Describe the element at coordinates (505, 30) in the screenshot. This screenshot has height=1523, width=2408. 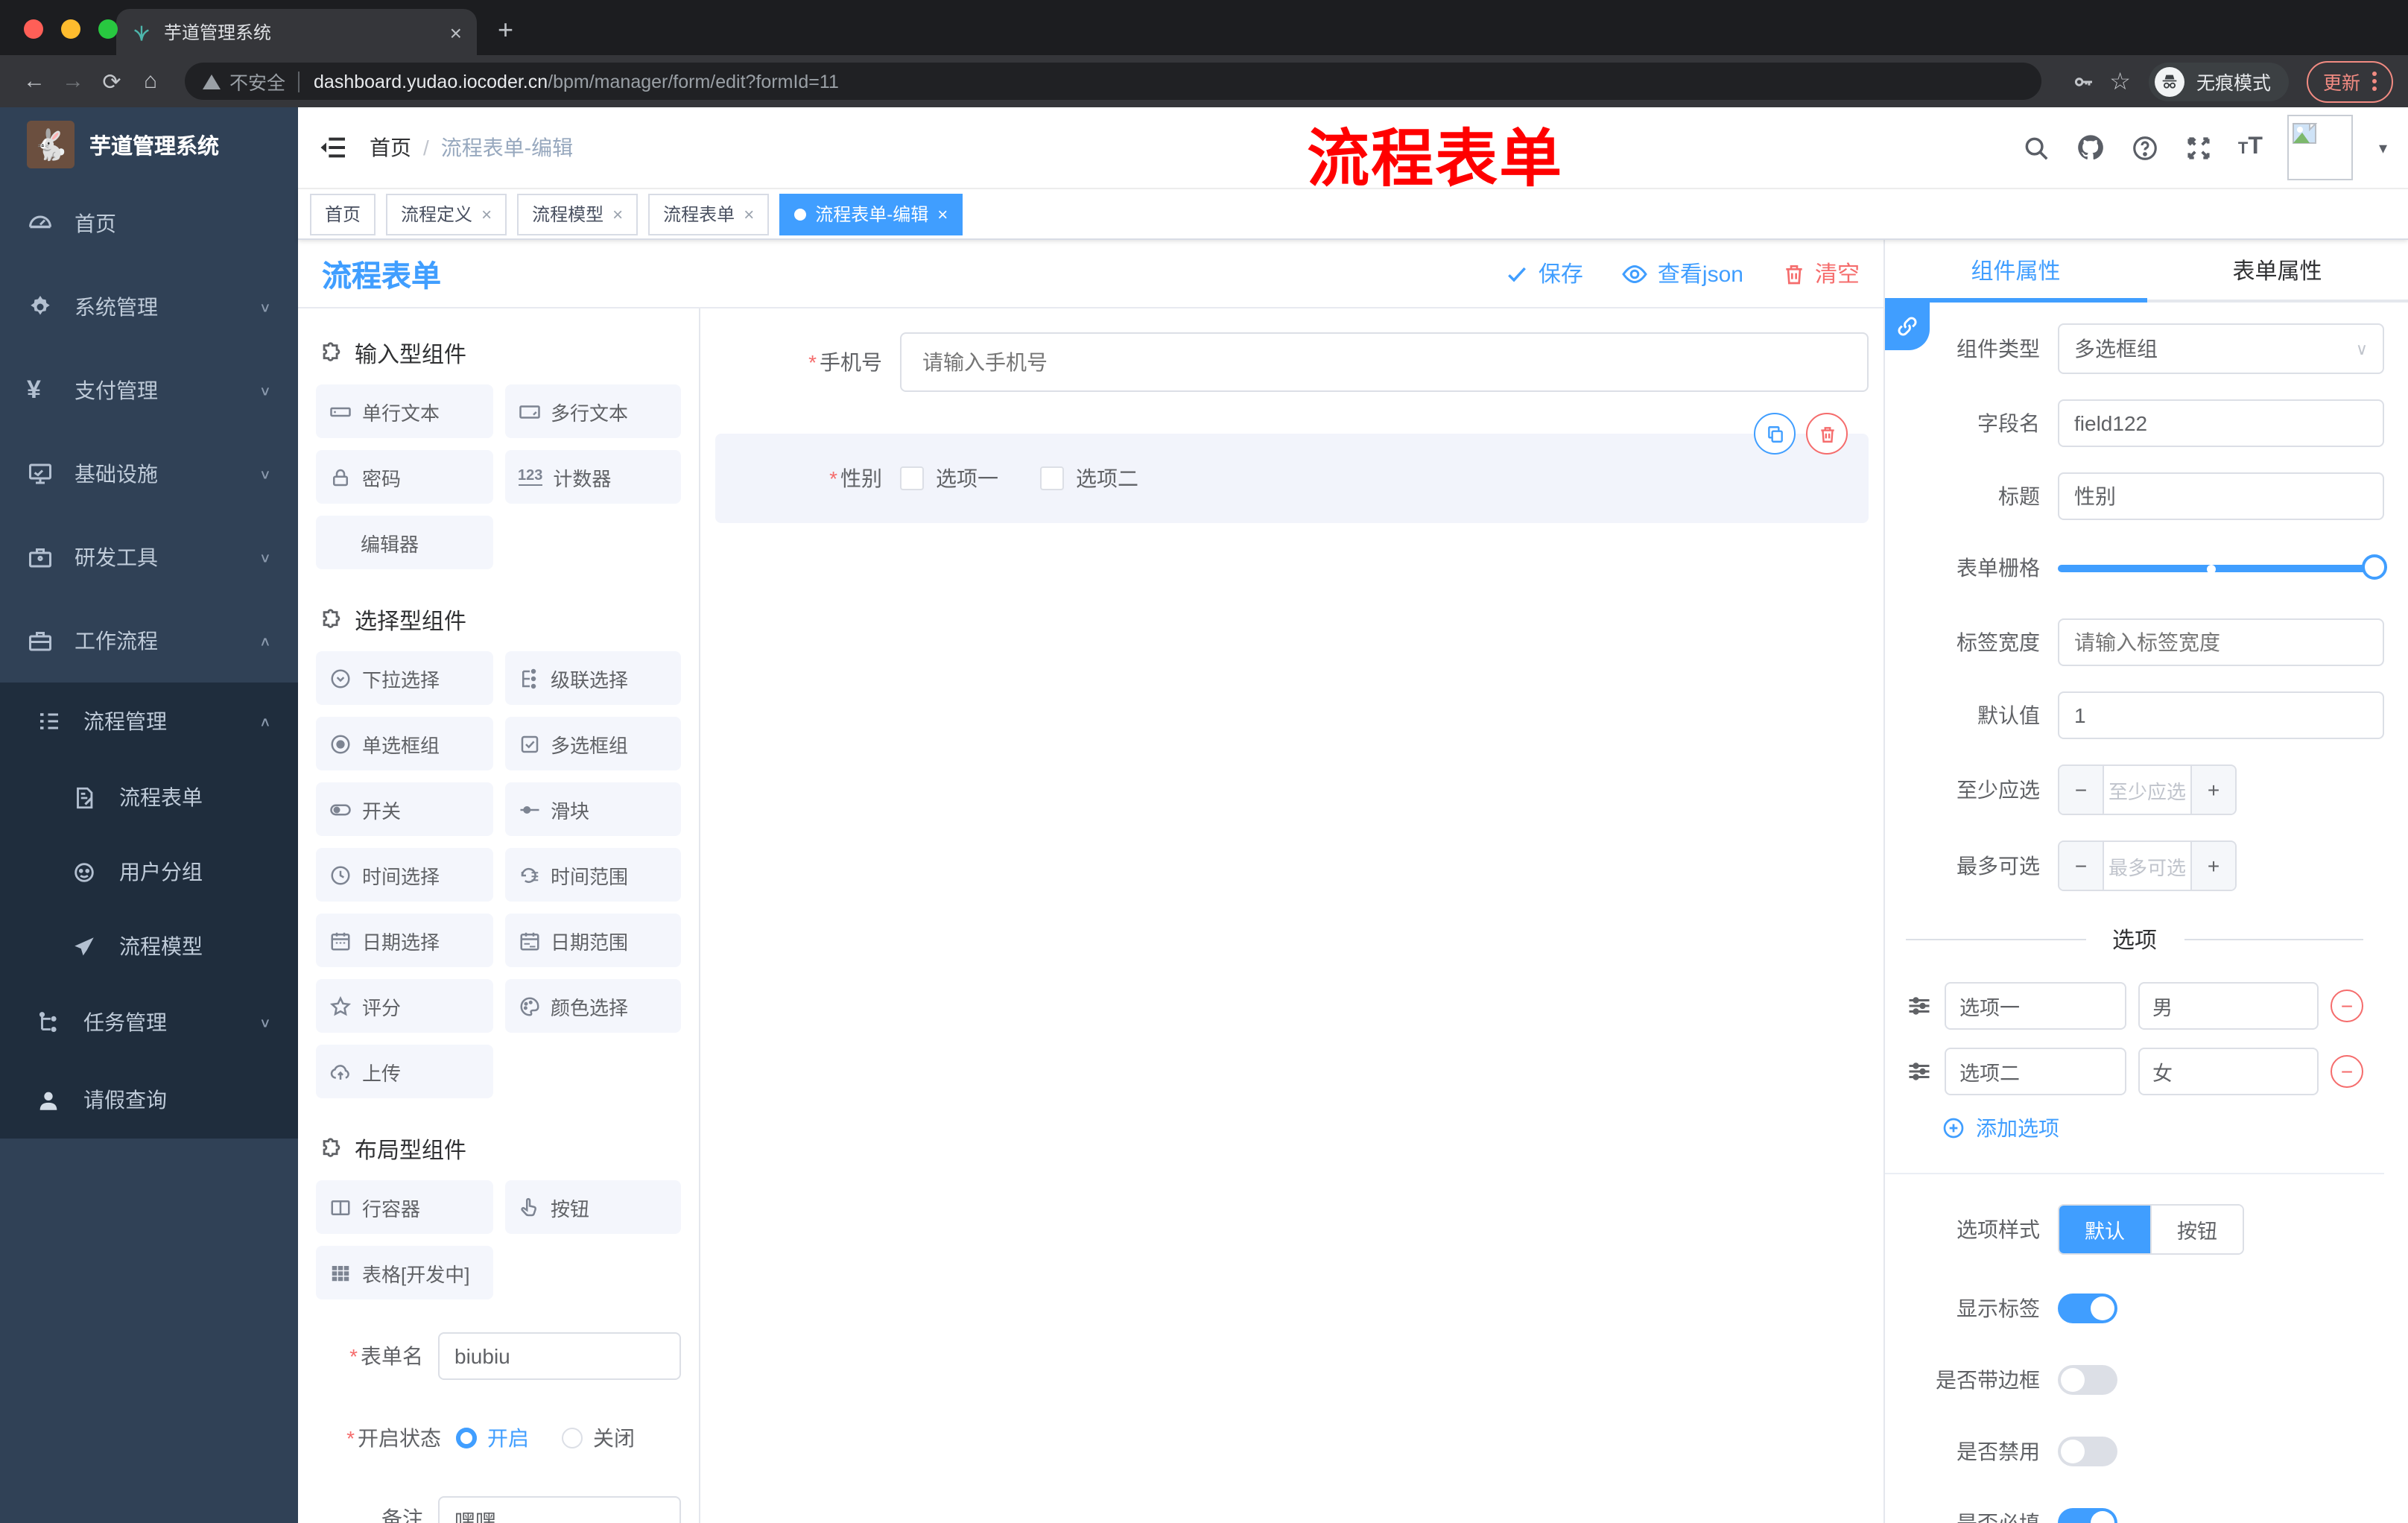
I see `new-tab-button: +` at that location.